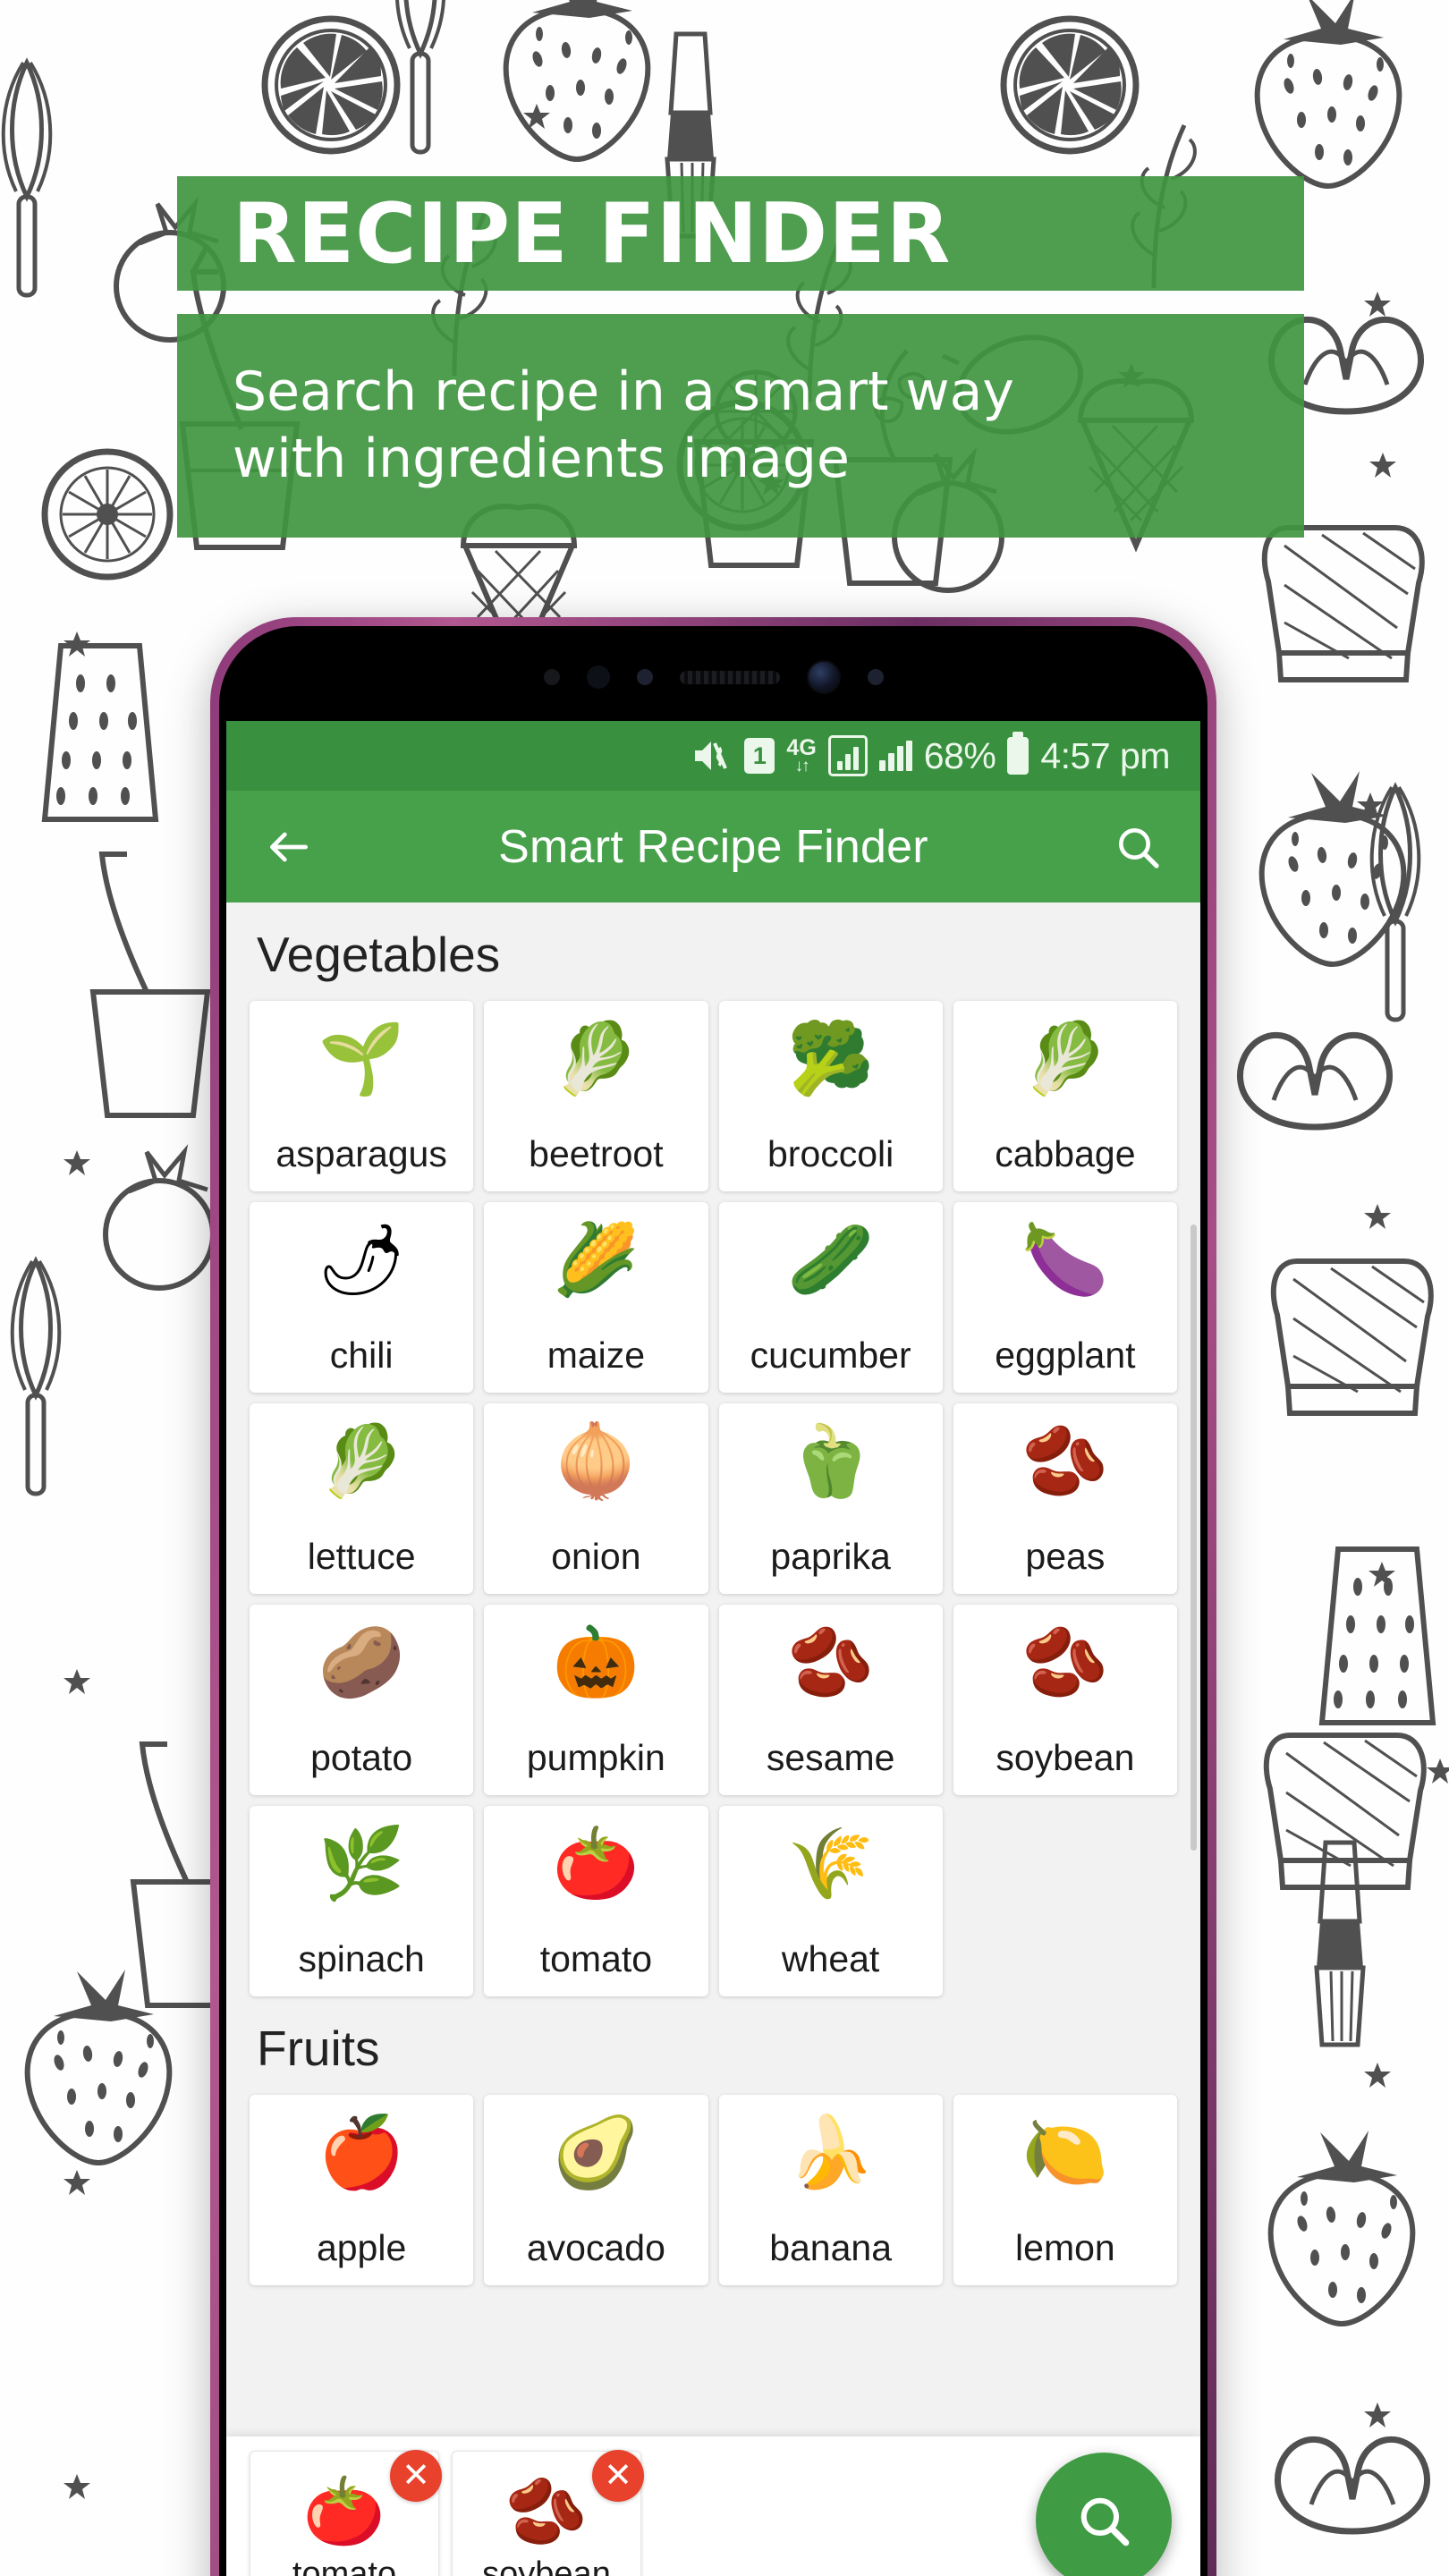 This screenshot has width=1449, height=2576. I want to click on potato-icon: 🥔, so click(361, 1663).